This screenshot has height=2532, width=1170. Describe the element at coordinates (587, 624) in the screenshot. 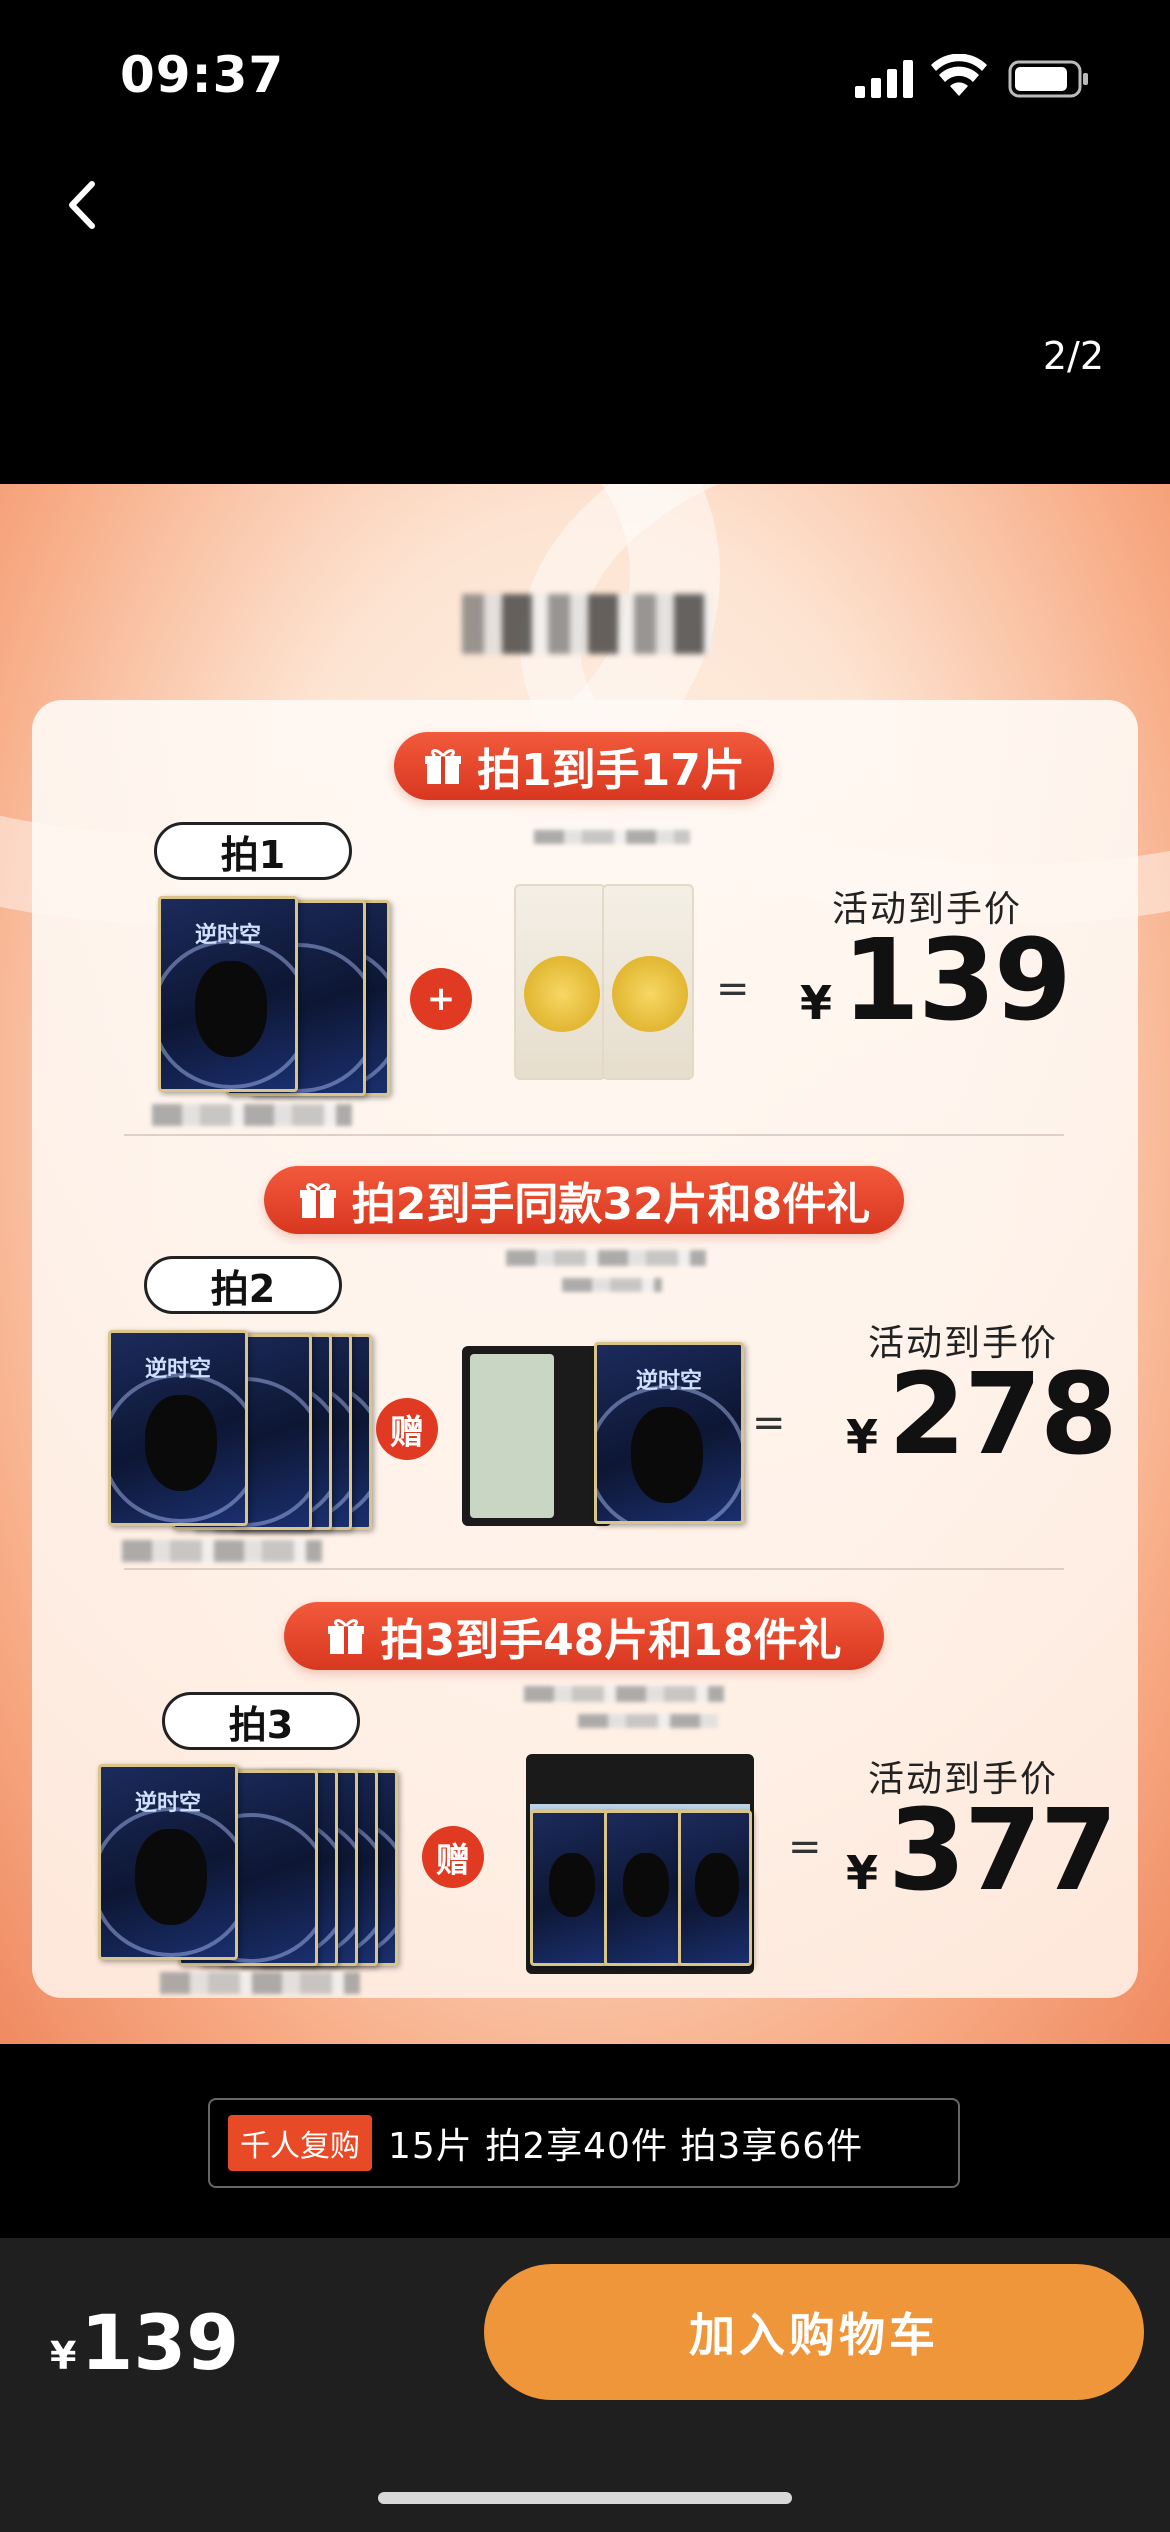

I see `blurred-brand-title` at that location.